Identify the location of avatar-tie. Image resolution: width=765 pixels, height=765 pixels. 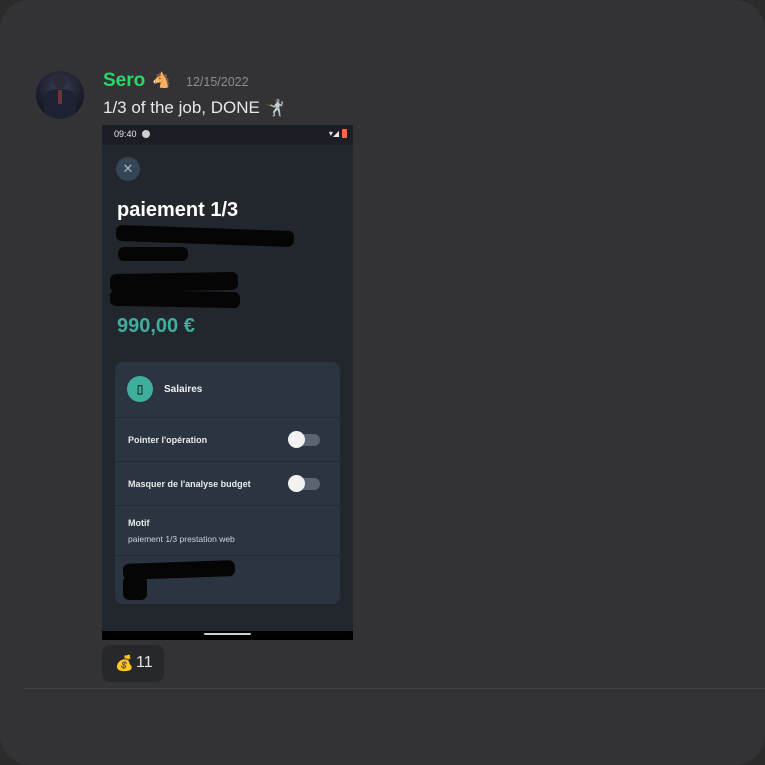
(60, 97).